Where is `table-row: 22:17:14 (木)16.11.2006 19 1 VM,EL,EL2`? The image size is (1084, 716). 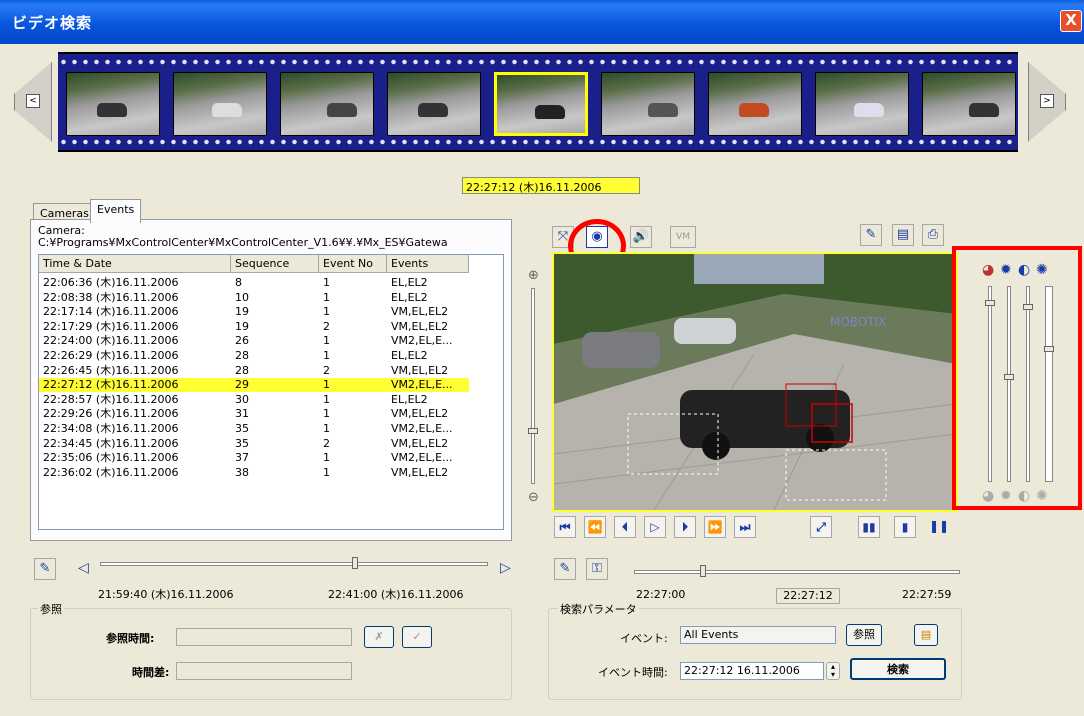 table-row: 22:17:14 (木)16.11.2006 19 1 VM,EL,EL2 is located at coordinates (254, 312).